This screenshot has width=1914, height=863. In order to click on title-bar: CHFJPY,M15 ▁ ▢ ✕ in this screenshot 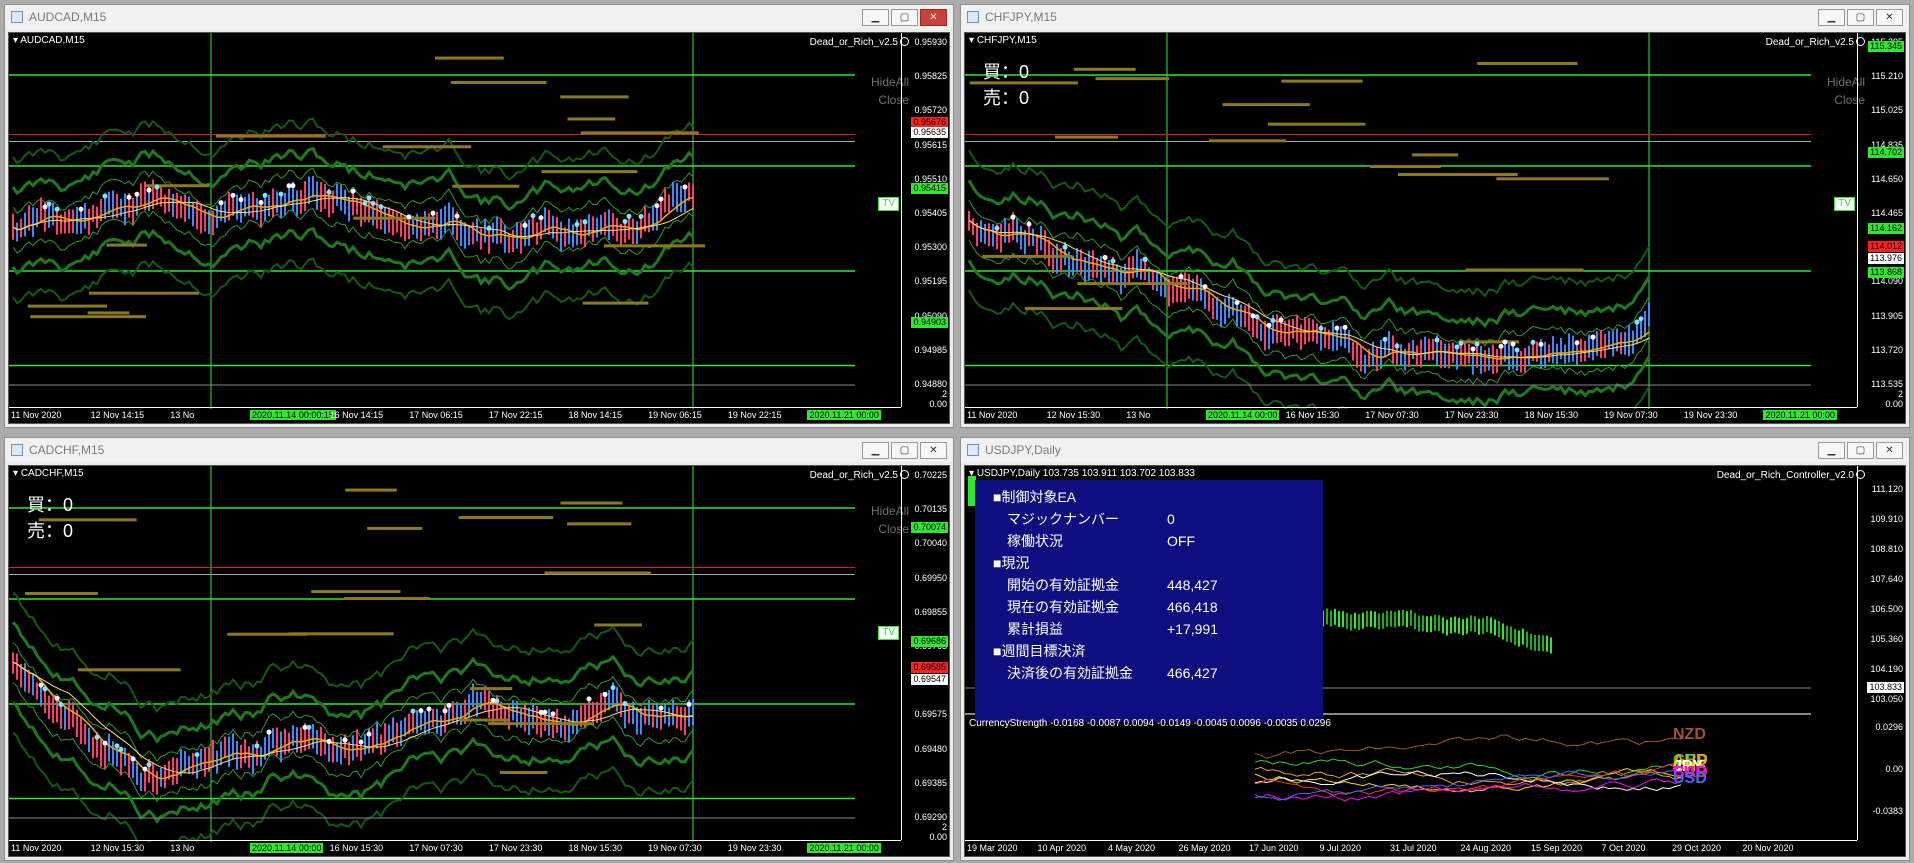, I will do `click(1435, 17)`.